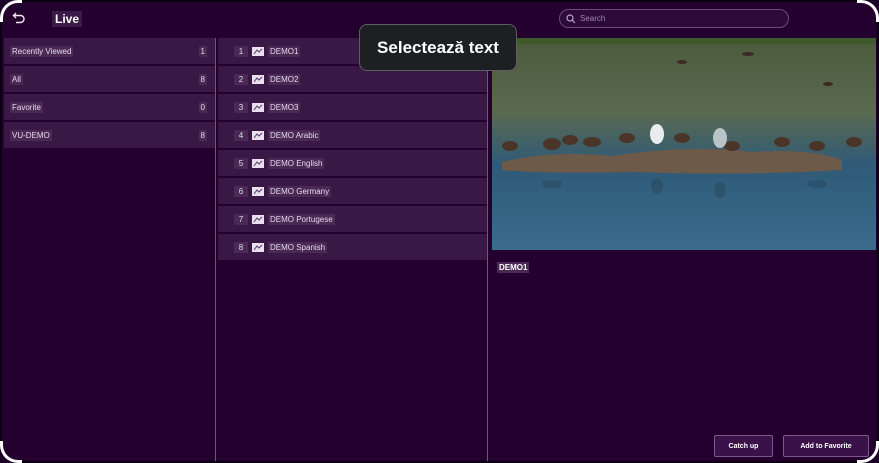 This screenshot has width=879, height=463. Describe the element at coordinates (296, 163) in the screenshot. I see `channel-name: DEMO English` at that location.